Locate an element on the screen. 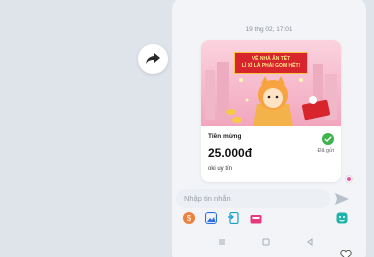 This screenshot has width=374, height=257. gift-status: Đã gửi is located at coordinates (325, 151).